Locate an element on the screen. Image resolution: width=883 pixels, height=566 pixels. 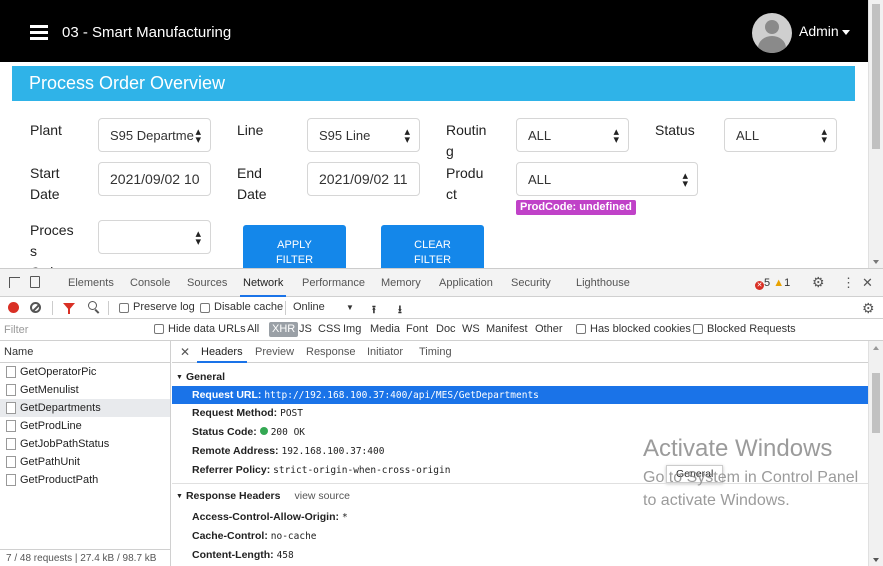
filter-type-img: Img is located at coordinates (352, 329).